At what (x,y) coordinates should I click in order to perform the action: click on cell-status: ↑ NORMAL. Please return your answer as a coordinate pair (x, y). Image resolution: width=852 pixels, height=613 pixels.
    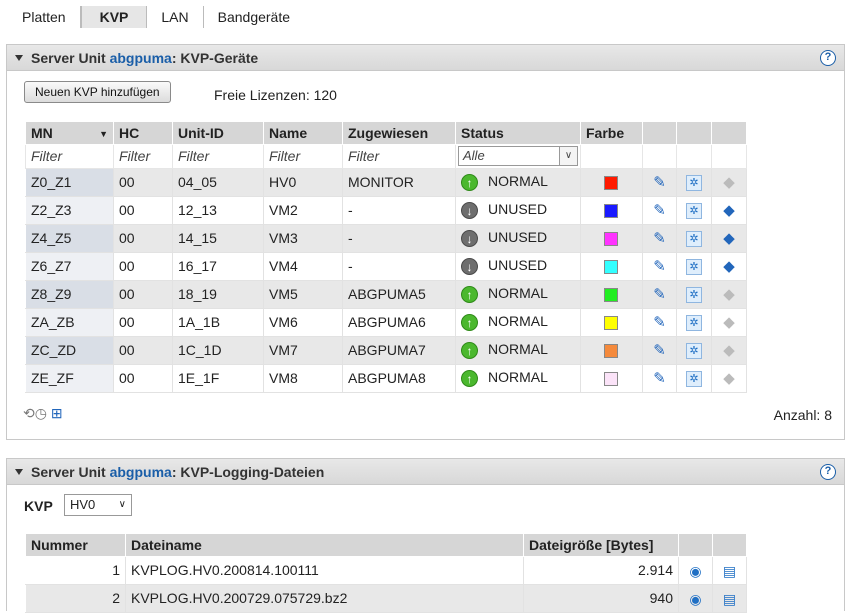
    Looking at the image, I should click on (518, 378).